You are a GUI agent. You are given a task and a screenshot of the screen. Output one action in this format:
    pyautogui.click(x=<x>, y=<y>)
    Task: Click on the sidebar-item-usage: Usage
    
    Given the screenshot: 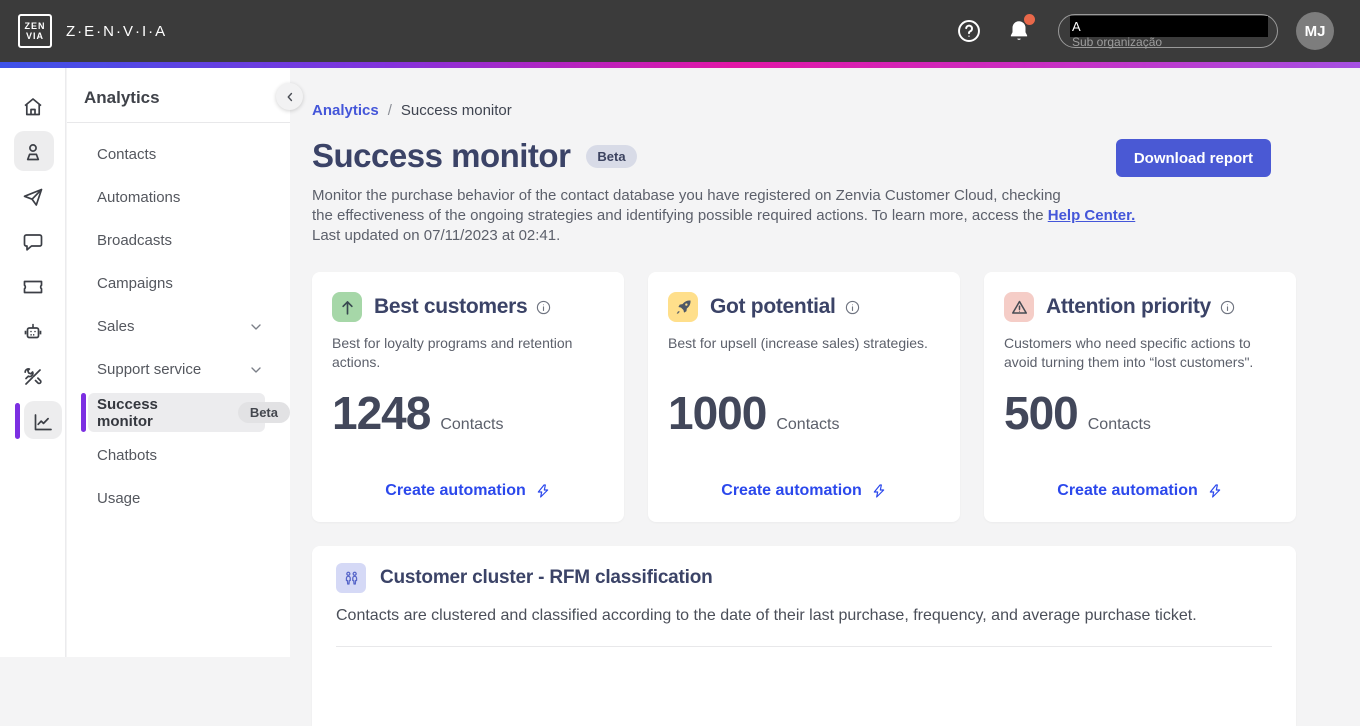 What is the action you would take?
    pyautogui.click(x=178, y=498)
    